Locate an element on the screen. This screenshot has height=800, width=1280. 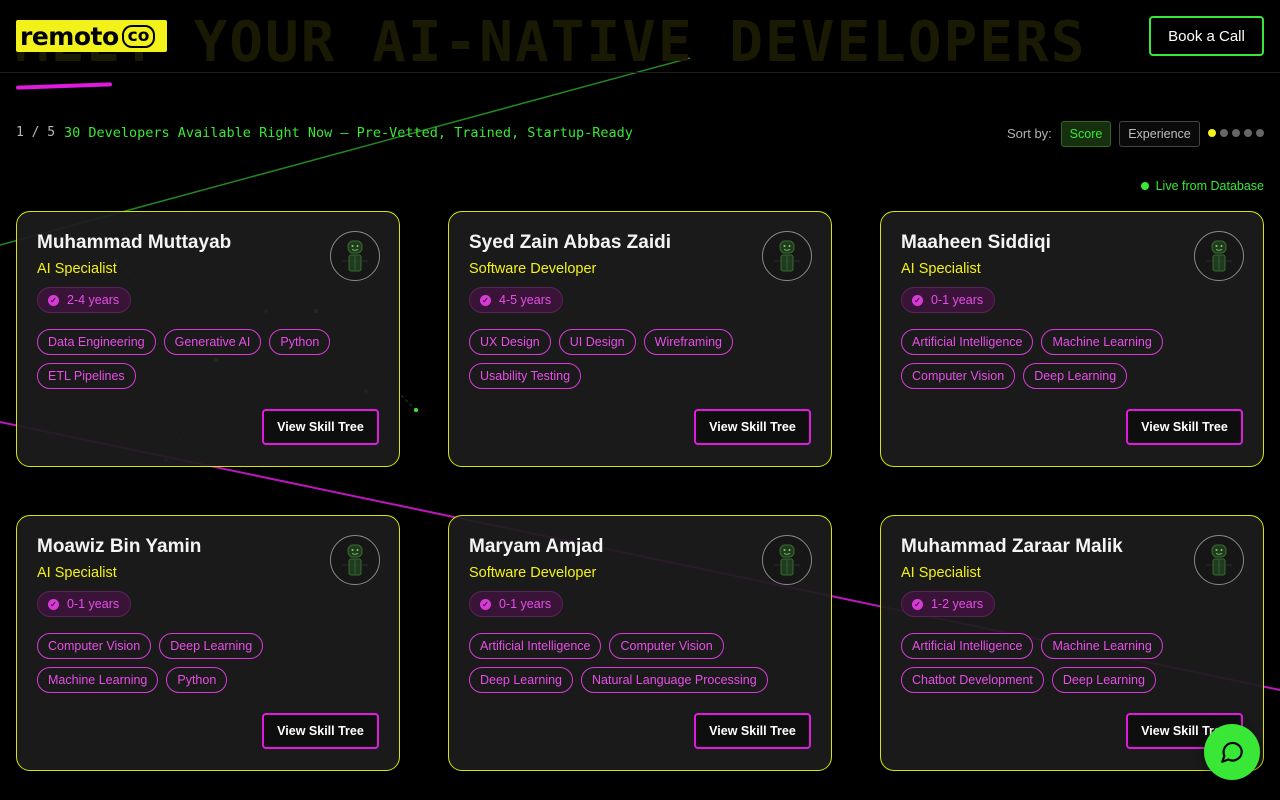
experience-label: 2-4 years is located at coordinates (93, 300).